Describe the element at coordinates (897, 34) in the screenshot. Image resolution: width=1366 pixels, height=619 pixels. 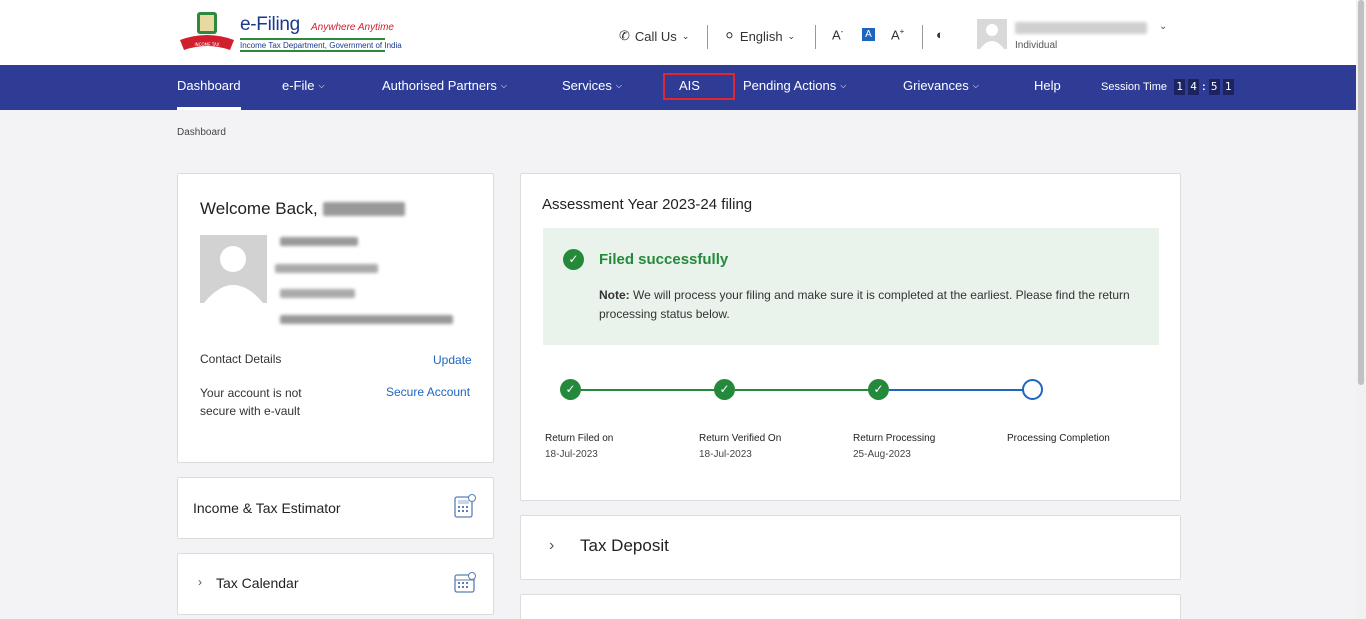
I see `font-increase-button: A+` at that location.